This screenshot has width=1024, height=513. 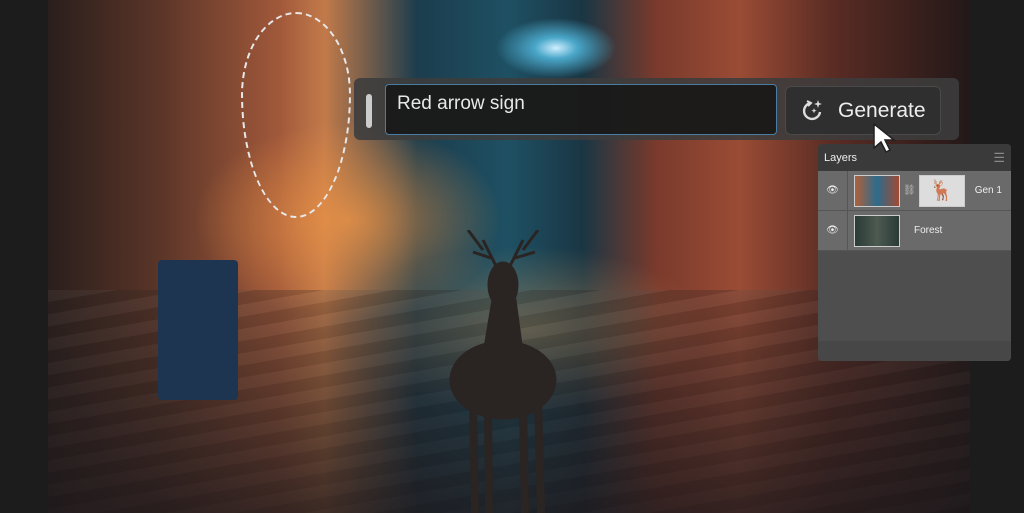 I want to click on generate-button: Generate, so click(x=863, y=110).